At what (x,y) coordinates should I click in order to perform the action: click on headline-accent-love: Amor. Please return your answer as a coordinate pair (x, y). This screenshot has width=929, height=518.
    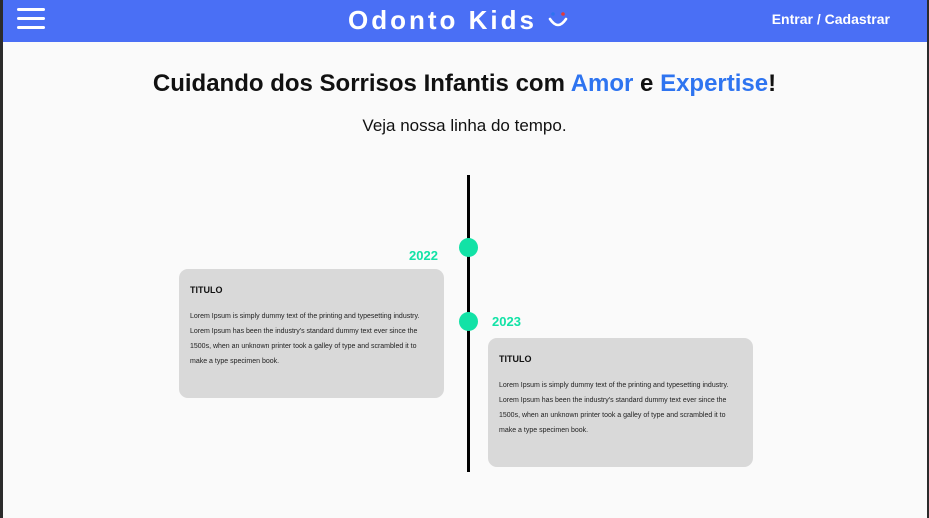
    Looking at the image, I should click on (602, 83).